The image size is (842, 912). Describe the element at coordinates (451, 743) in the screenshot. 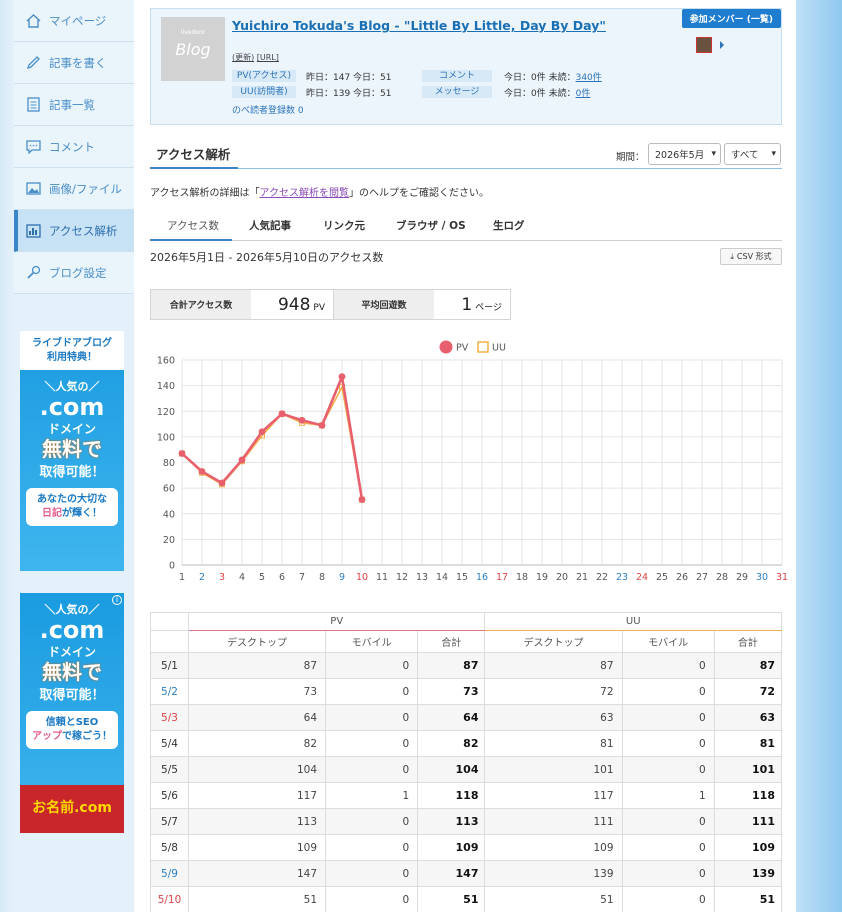

I see `row-cell: 82` at that location.